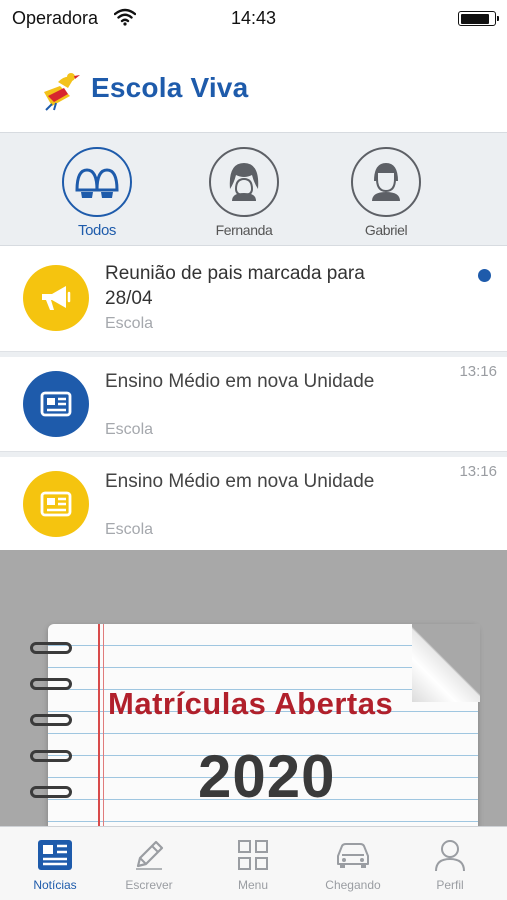  Describe the element at coordinates (253, 885) in the screenshot. I see `tab-label: Menu` at that location.